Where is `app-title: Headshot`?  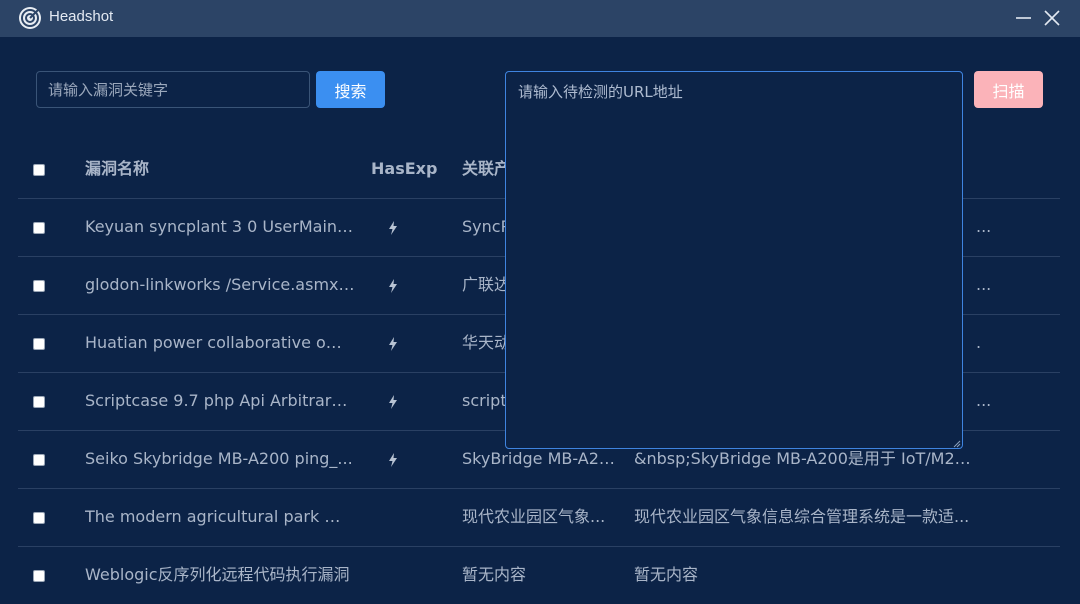 app-title: Headshot is located at coordinates (81, 16).